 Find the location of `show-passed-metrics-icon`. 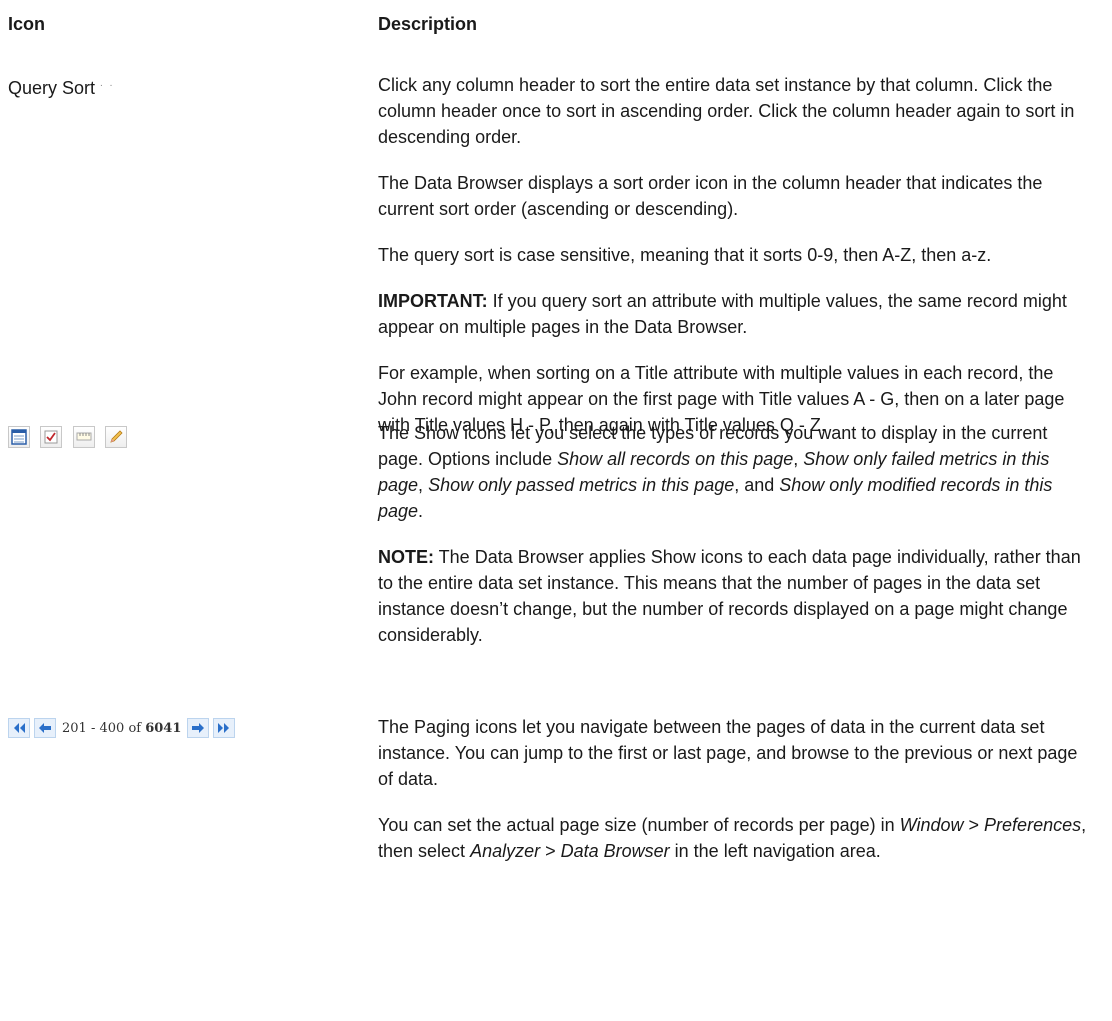

show-passed-metrics-icon is located at coordinates (83, 437).